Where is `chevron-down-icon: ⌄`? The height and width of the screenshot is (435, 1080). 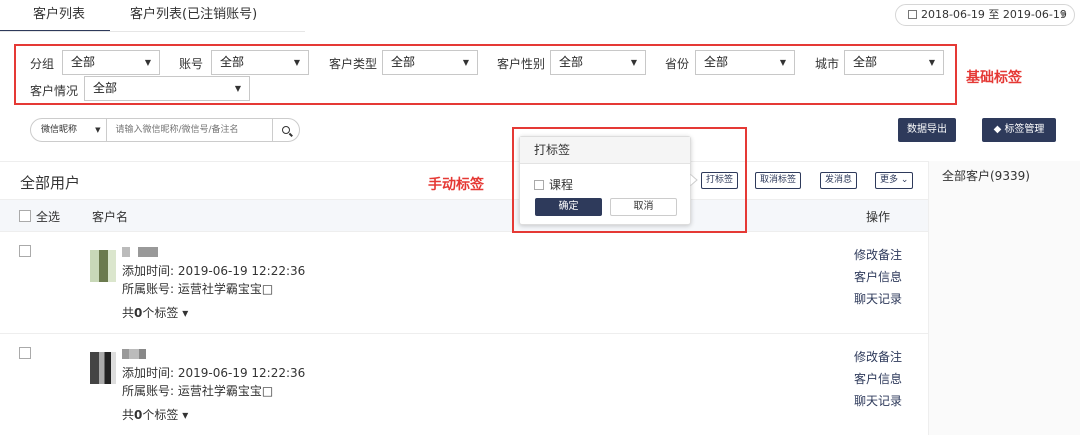 chevron-down-icon: ⌄ is located at coordinates (904, 180).